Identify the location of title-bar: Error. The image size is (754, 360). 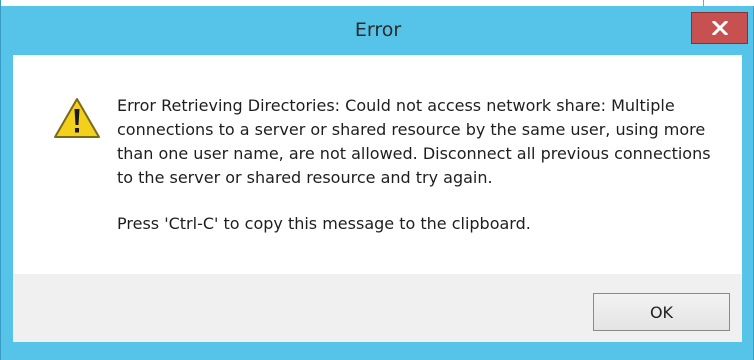
(377, 30).